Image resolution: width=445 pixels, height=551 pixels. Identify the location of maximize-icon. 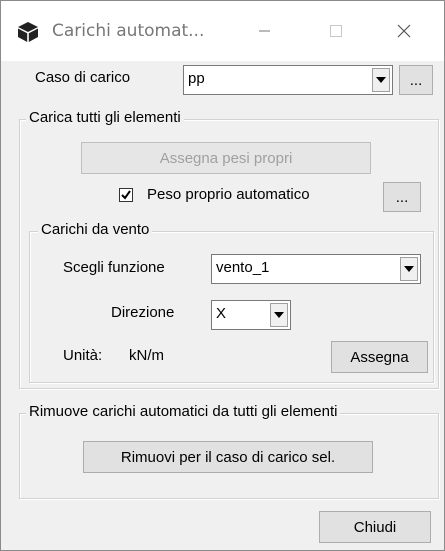
(336, 31).